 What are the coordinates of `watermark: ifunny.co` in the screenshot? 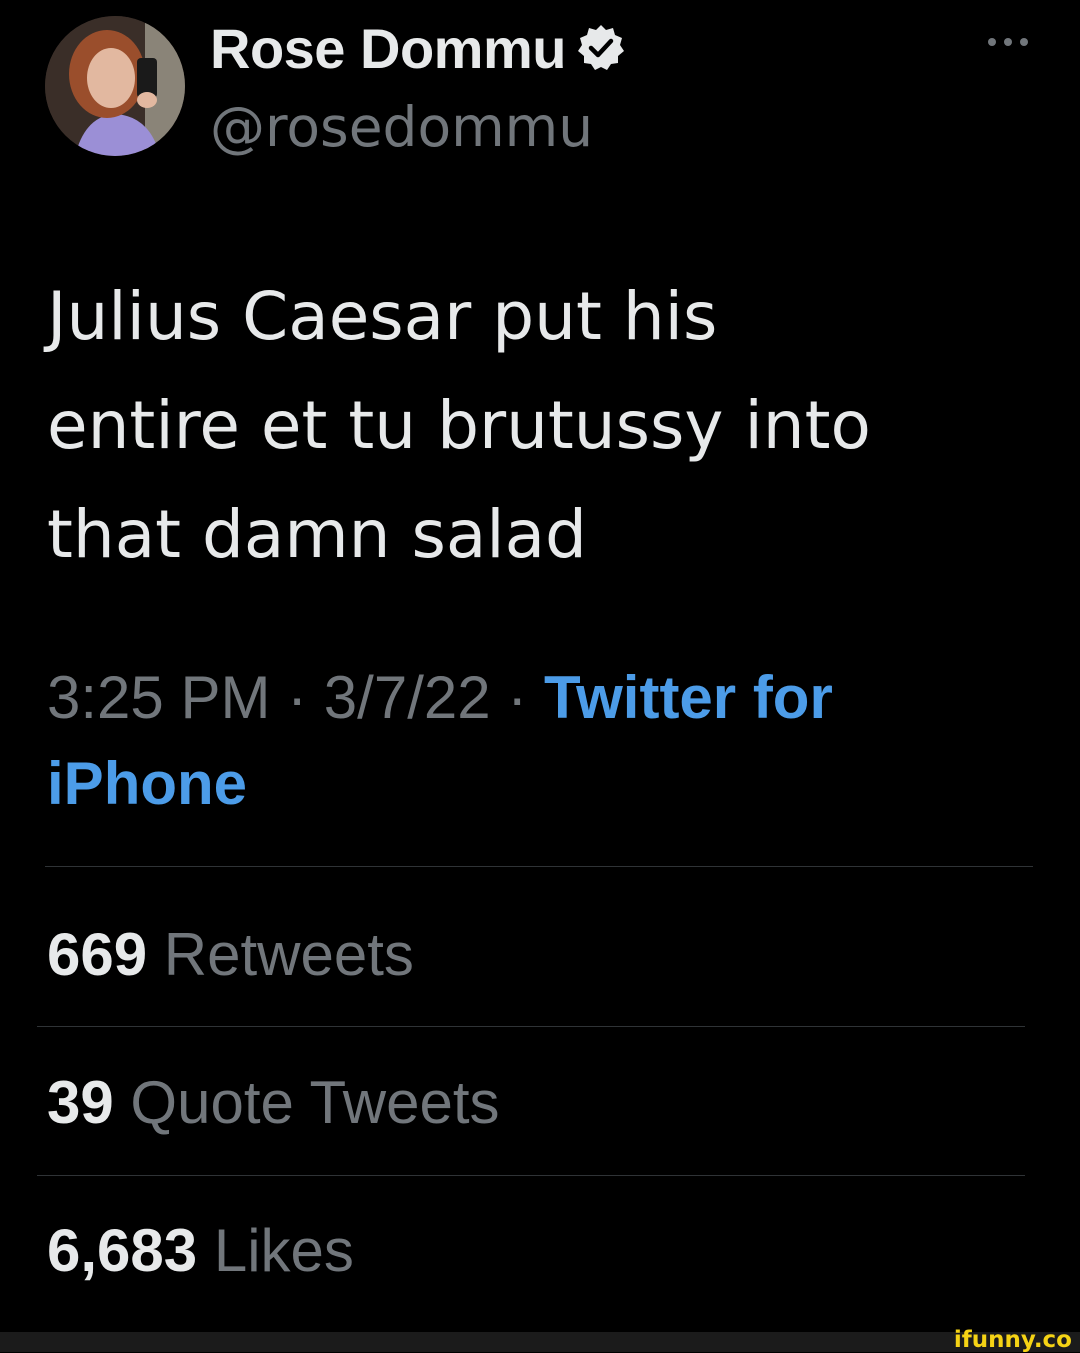 It's located at (1012, 1340).